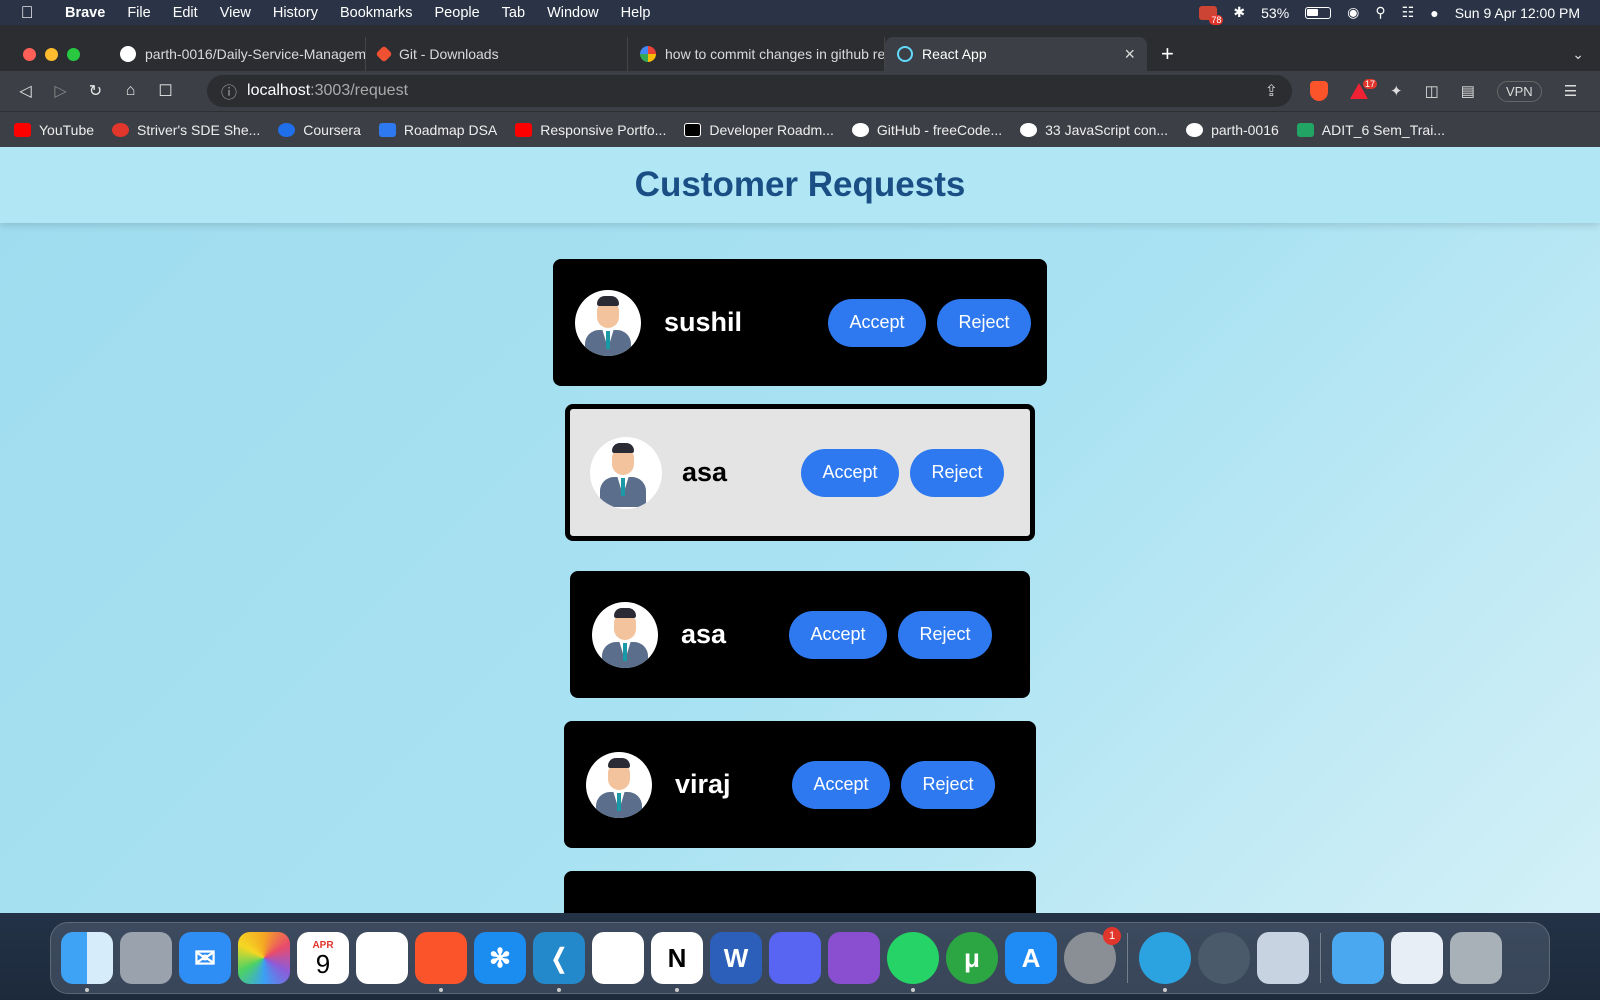  I want to click on sheets-icon, so click(1305, 129).